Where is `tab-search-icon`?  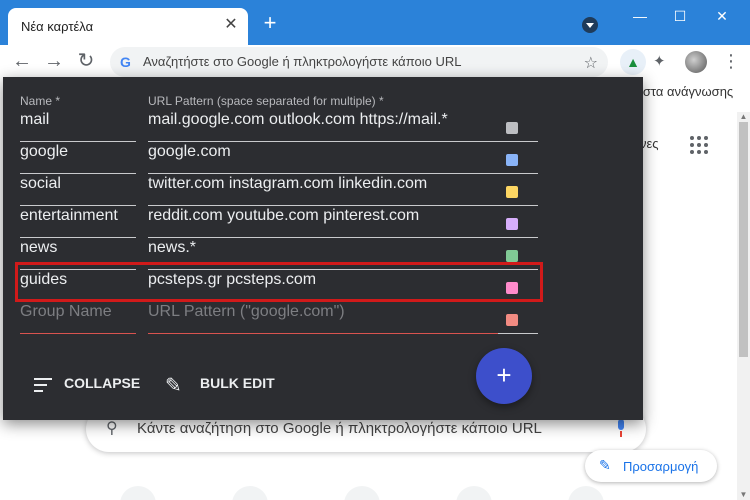
tab-search-icon is located at coordinates (590, 25).